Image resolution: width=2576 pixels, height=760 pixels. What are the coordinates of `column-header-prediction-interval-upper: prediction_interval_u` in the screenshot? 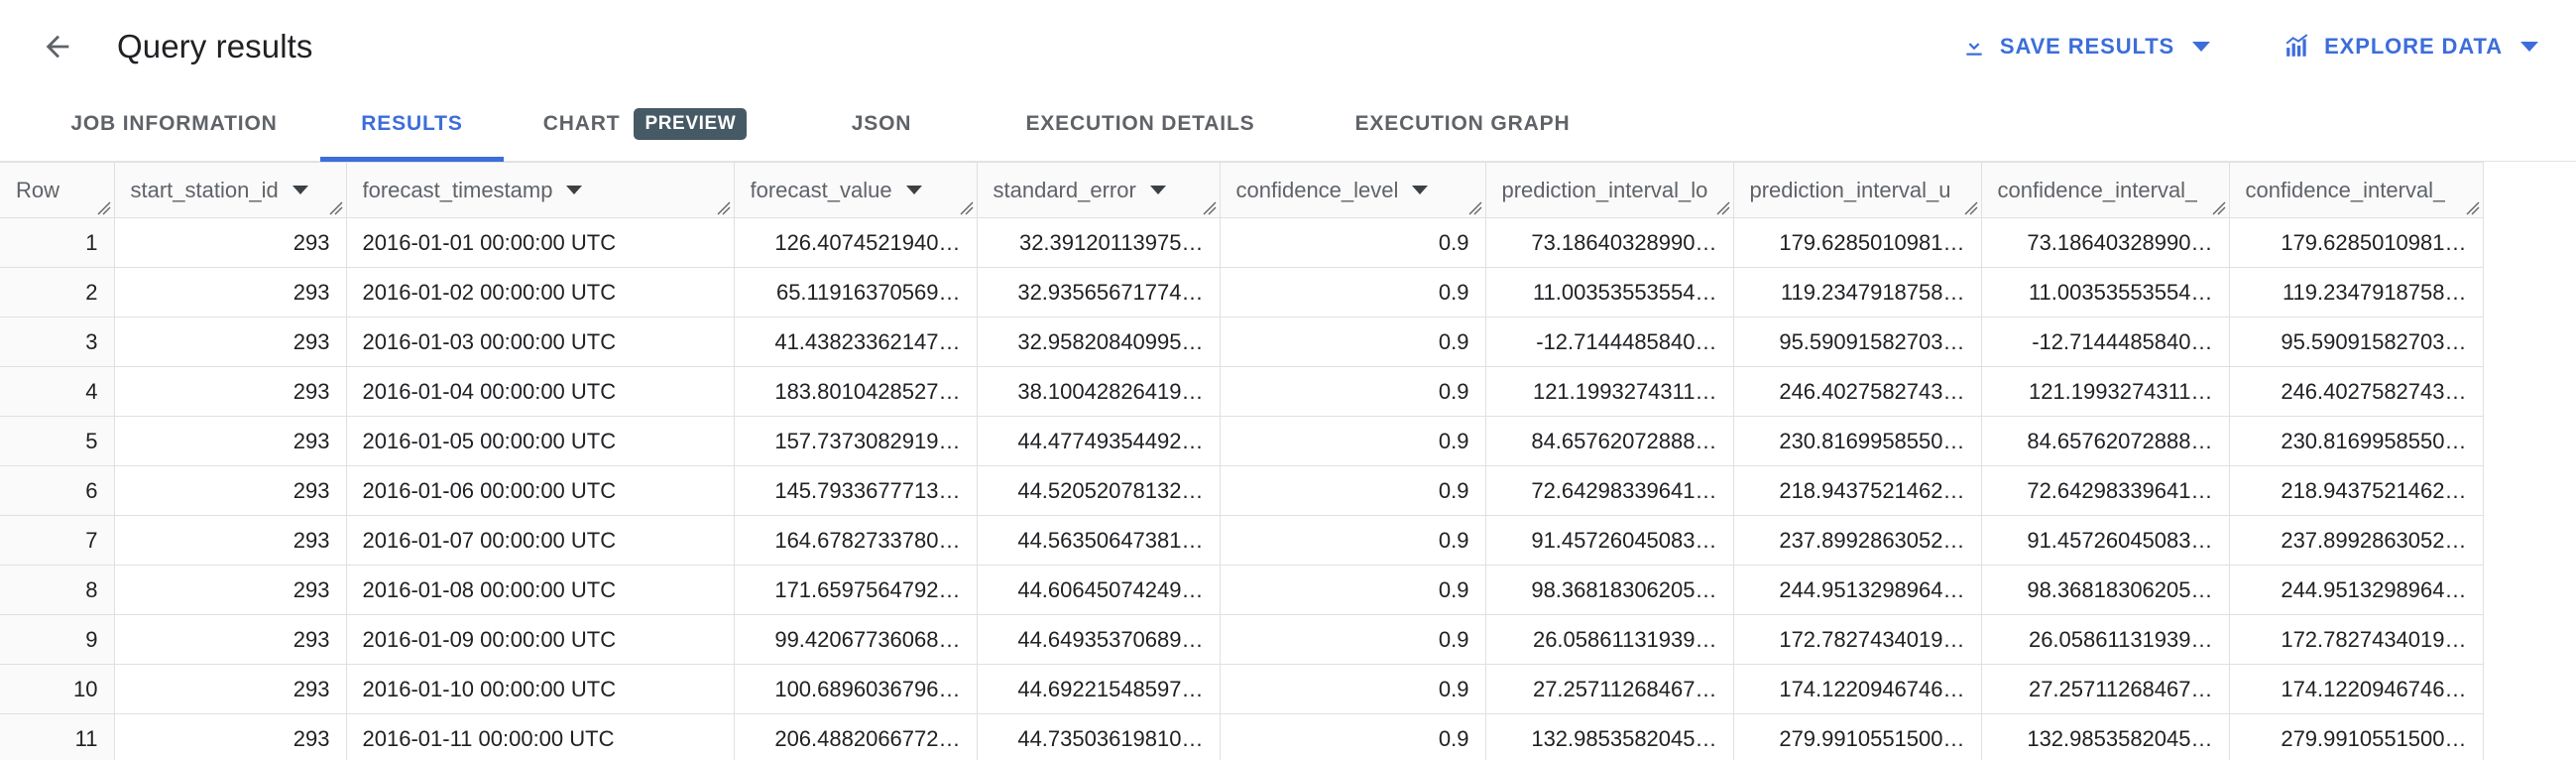 It's located at (1858, 190).